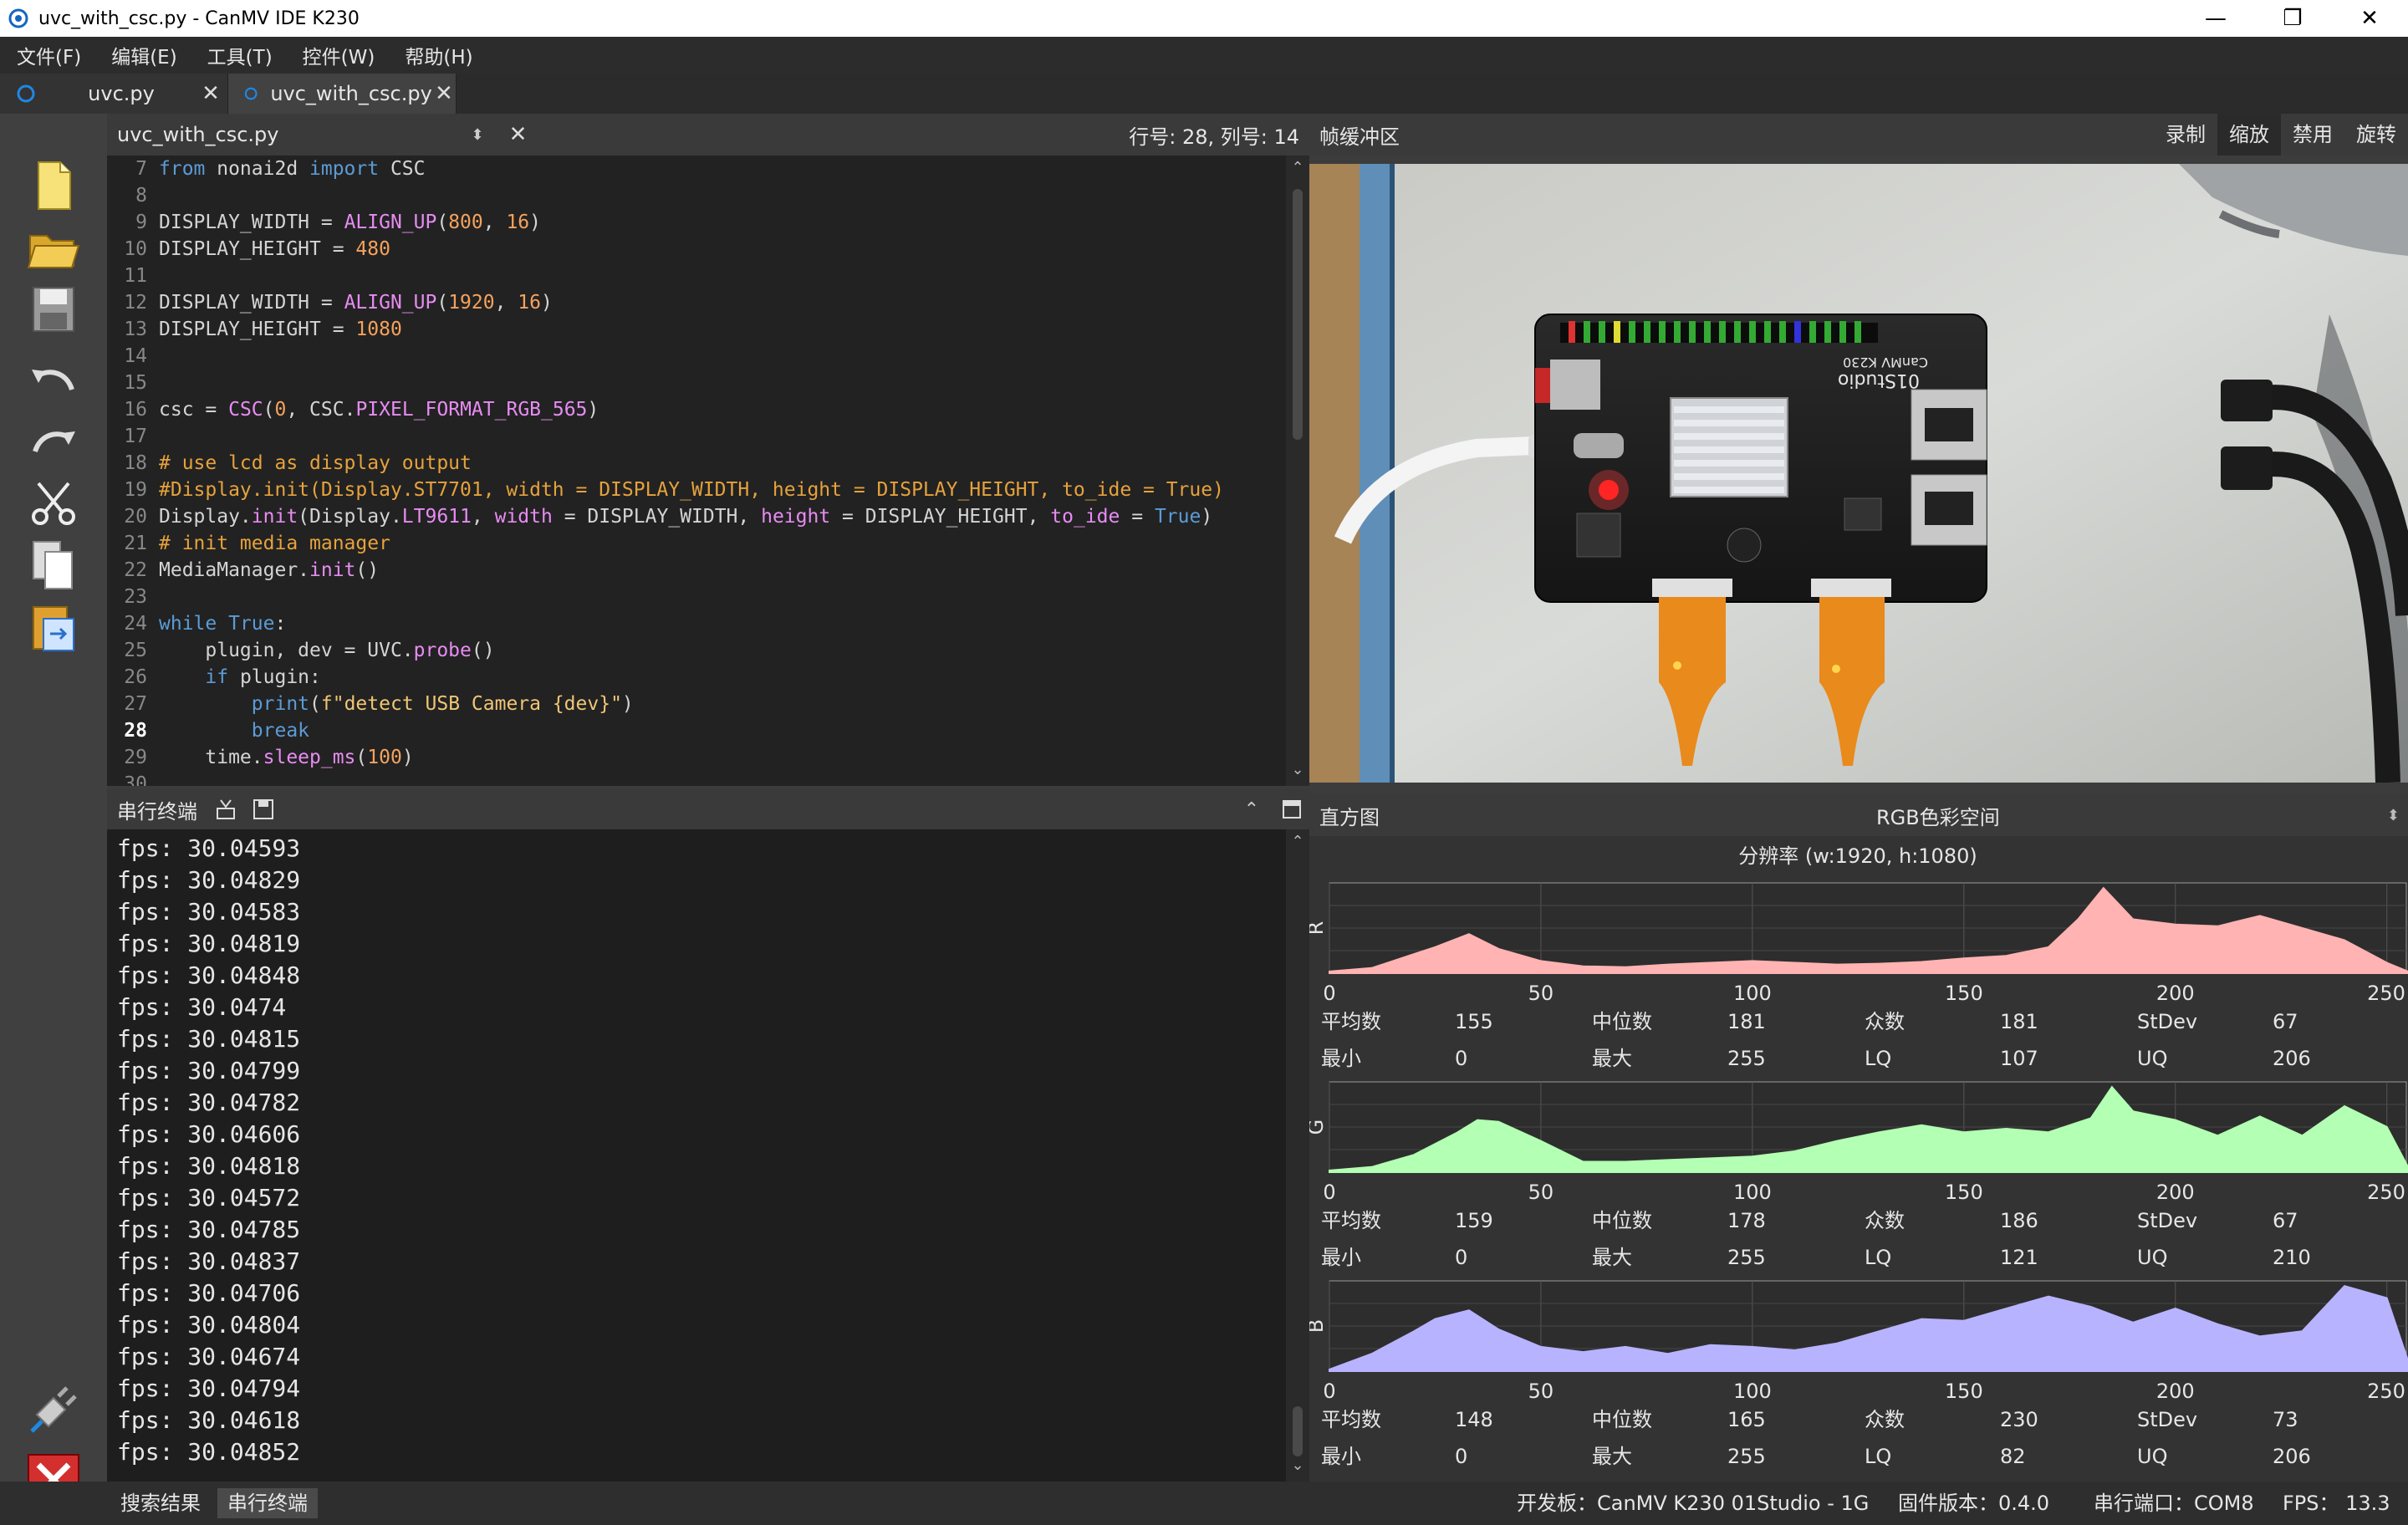 The width and height of the screenshot is (2408, 1525). What do you see at coordinates (217, 731) in the screenshot?
I see `code-line-current: 28 break` at bounding box center [217, 731].